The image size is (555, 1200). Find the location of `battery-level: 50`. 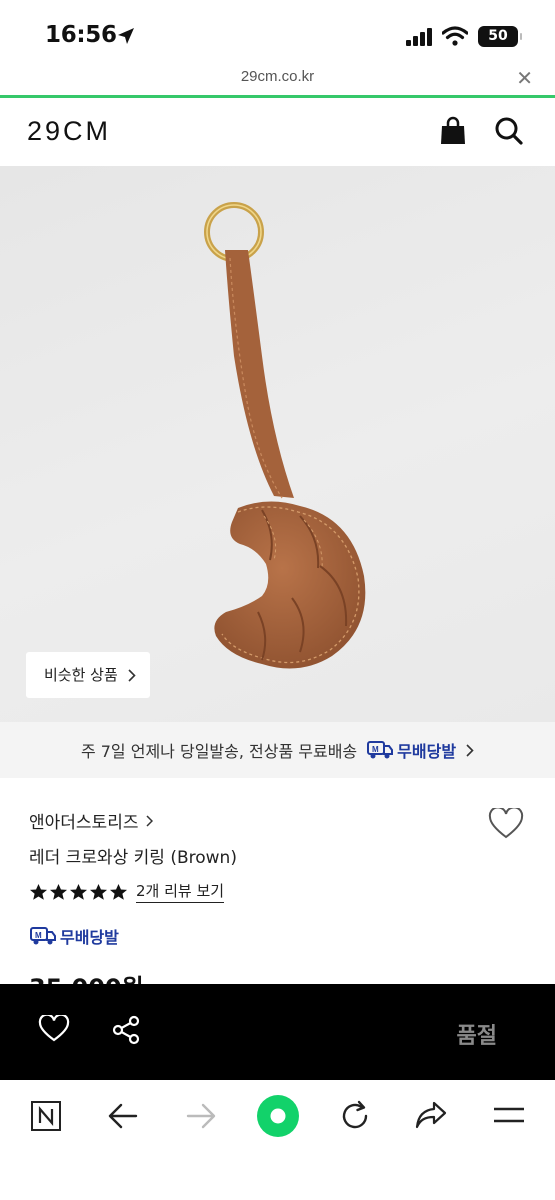

battery-level: 50 is located at coordinates (498, 36).